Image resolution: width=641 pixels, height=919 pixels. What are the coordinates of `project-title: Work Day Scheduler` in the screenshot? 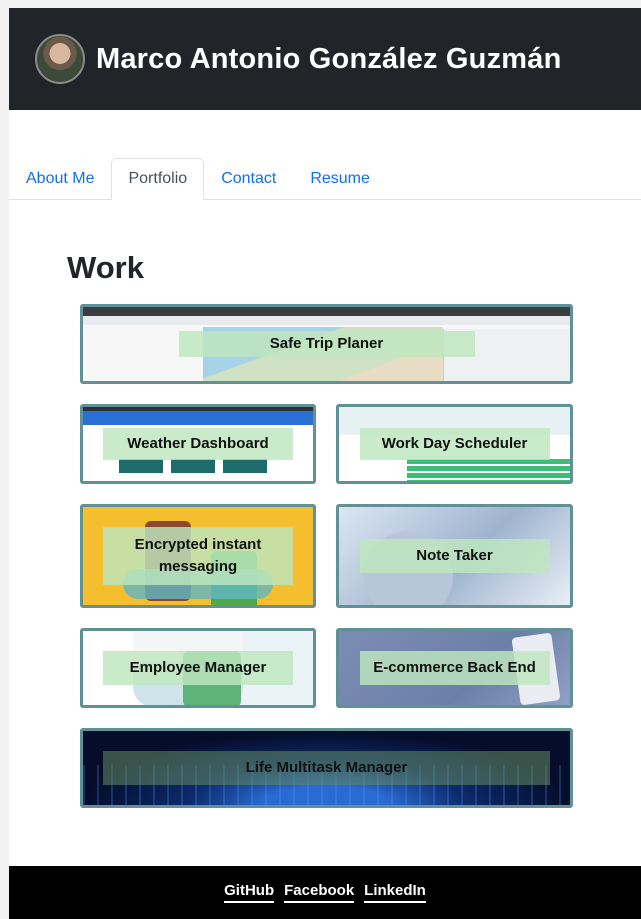 It's located at (454, 444).